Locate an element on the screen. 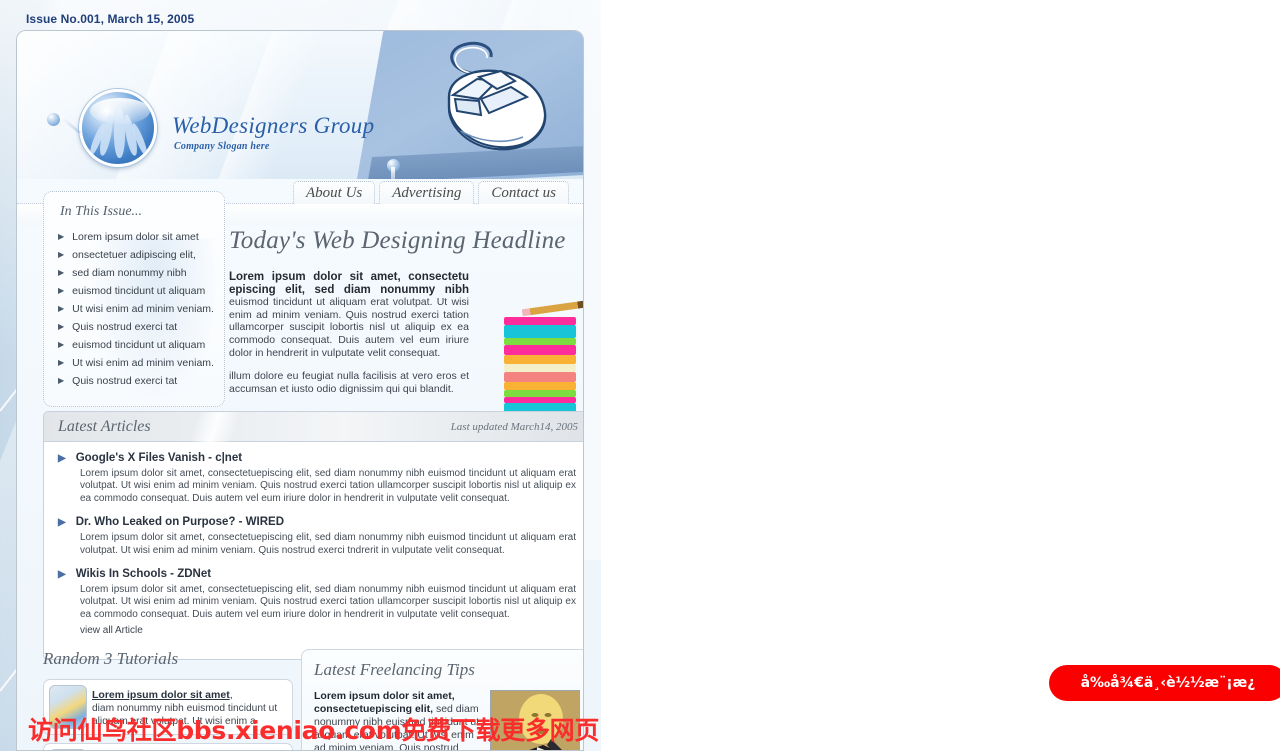  logo-glare is located at coordinates (120, 111).